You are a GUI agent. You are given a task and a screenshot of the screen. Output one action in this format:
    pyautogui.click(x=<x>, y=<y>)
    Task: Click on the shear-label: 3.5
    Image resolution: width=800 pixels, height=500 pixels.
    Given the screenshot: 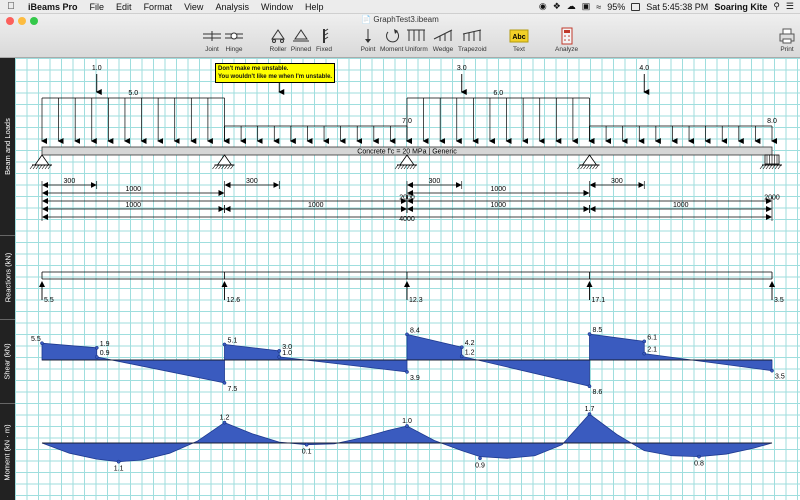 What is the action you would take?
    pyautogui.click(x=780, y=377)
    